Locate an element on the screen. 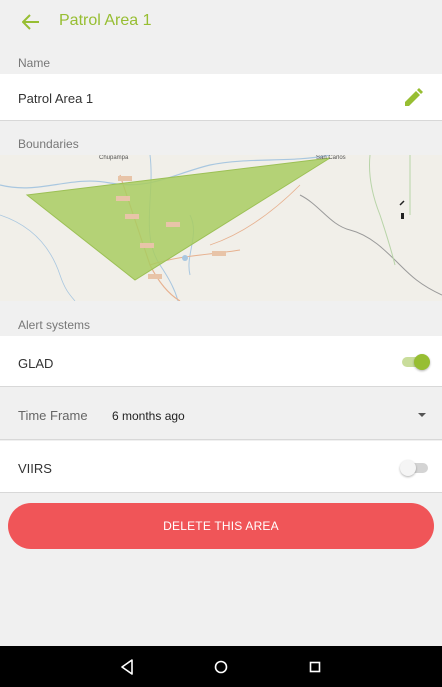  viirs-label: VIIRS is located at coordinates (35, 468).